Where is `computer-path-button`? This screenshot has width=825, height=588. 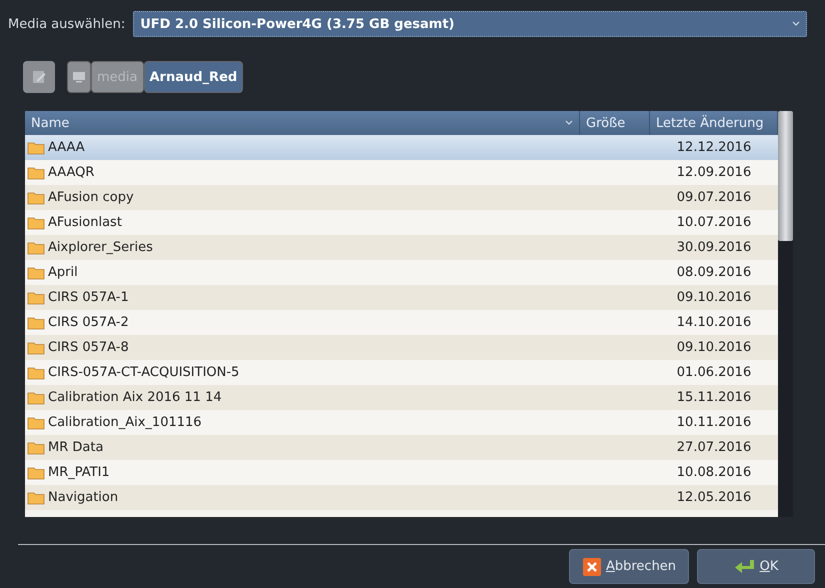
computer-path-button is located at coordinates (79, 77).